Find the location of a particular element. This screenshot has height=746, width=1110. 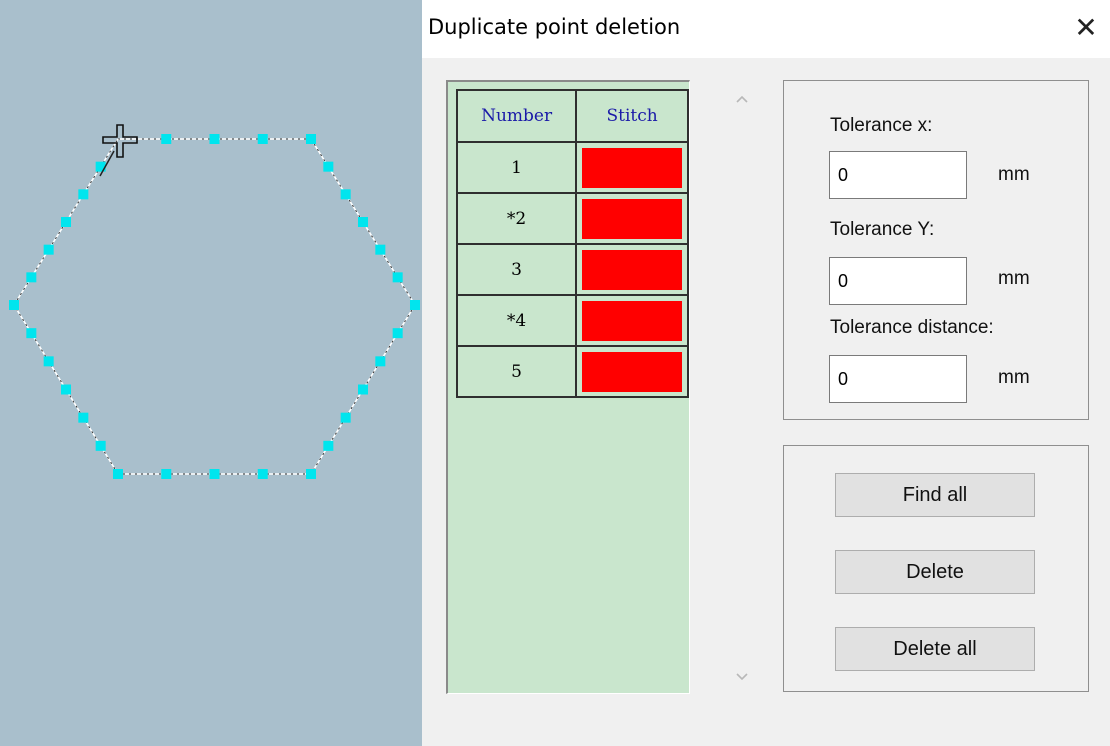

tolerance-y-label: Tolerance Y: is located at coordinates (882, 229).